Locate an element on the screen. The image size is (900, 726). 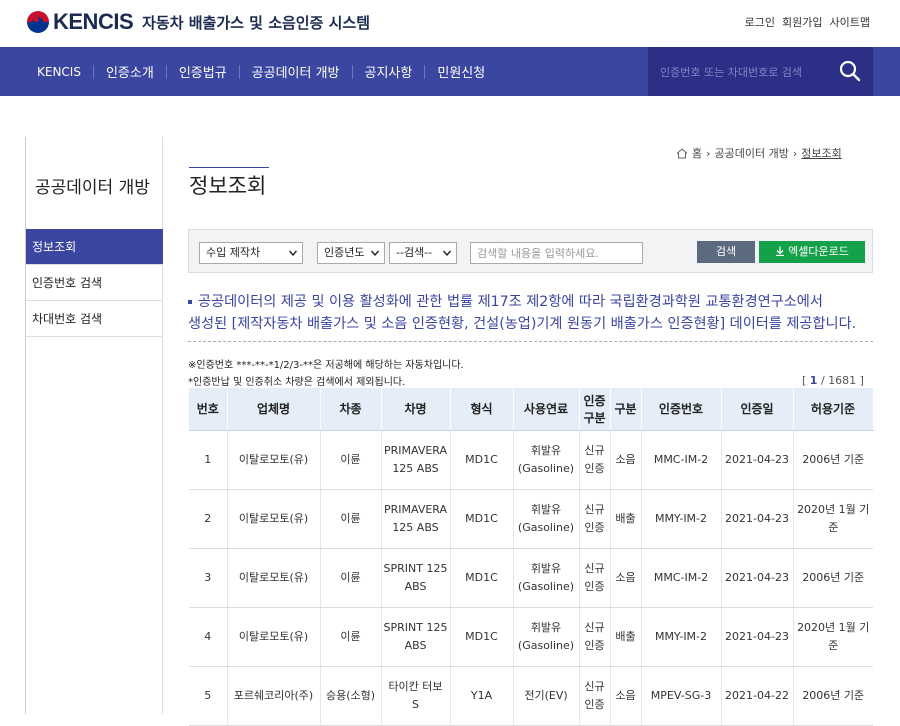
col-header-cert-date: 인증일 is located at coordinates (757, 409).